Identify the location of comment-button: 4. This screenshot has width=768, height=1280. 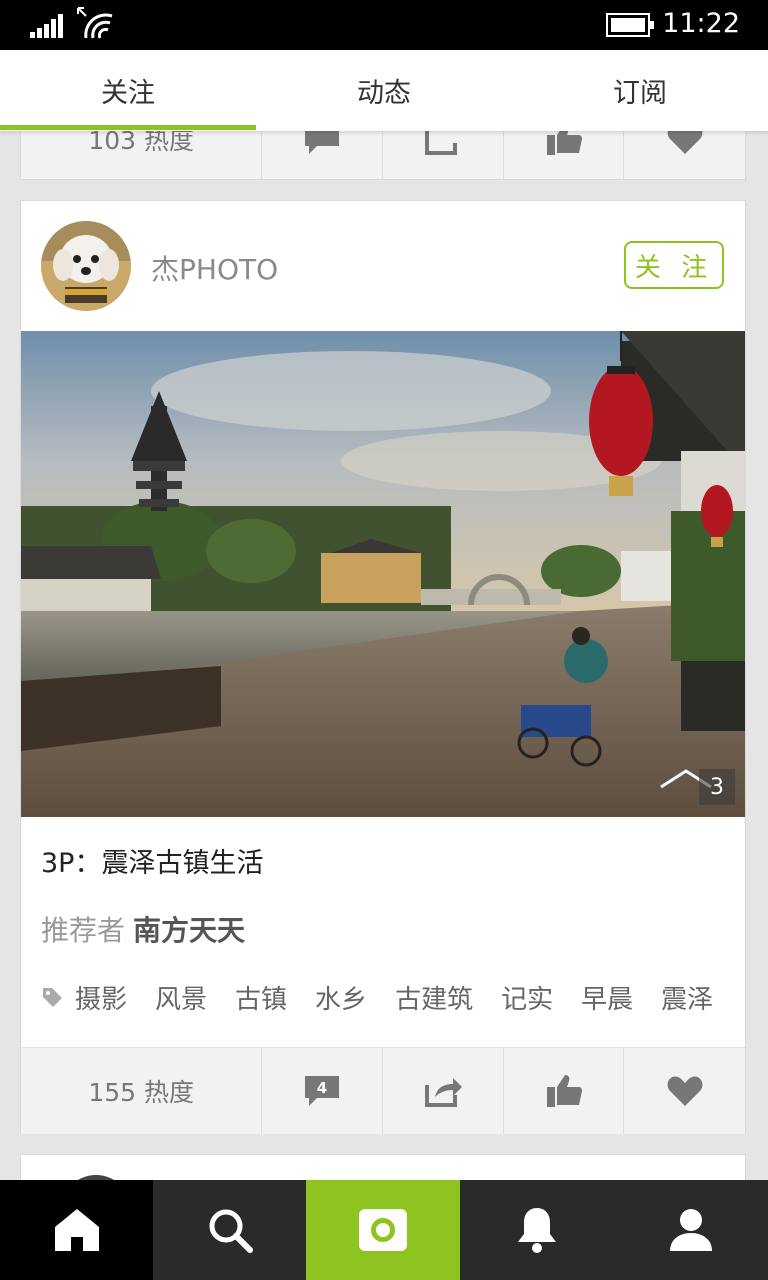
(322, 1091).